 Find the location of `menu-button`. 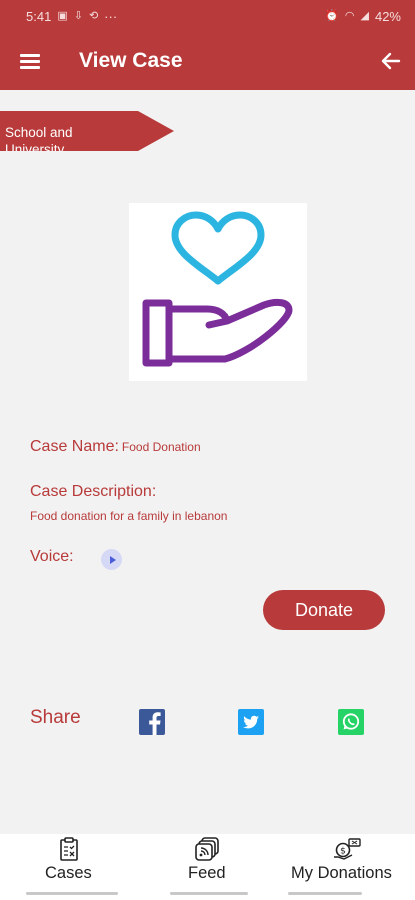

menu-button is located at coordinates (30, 61).